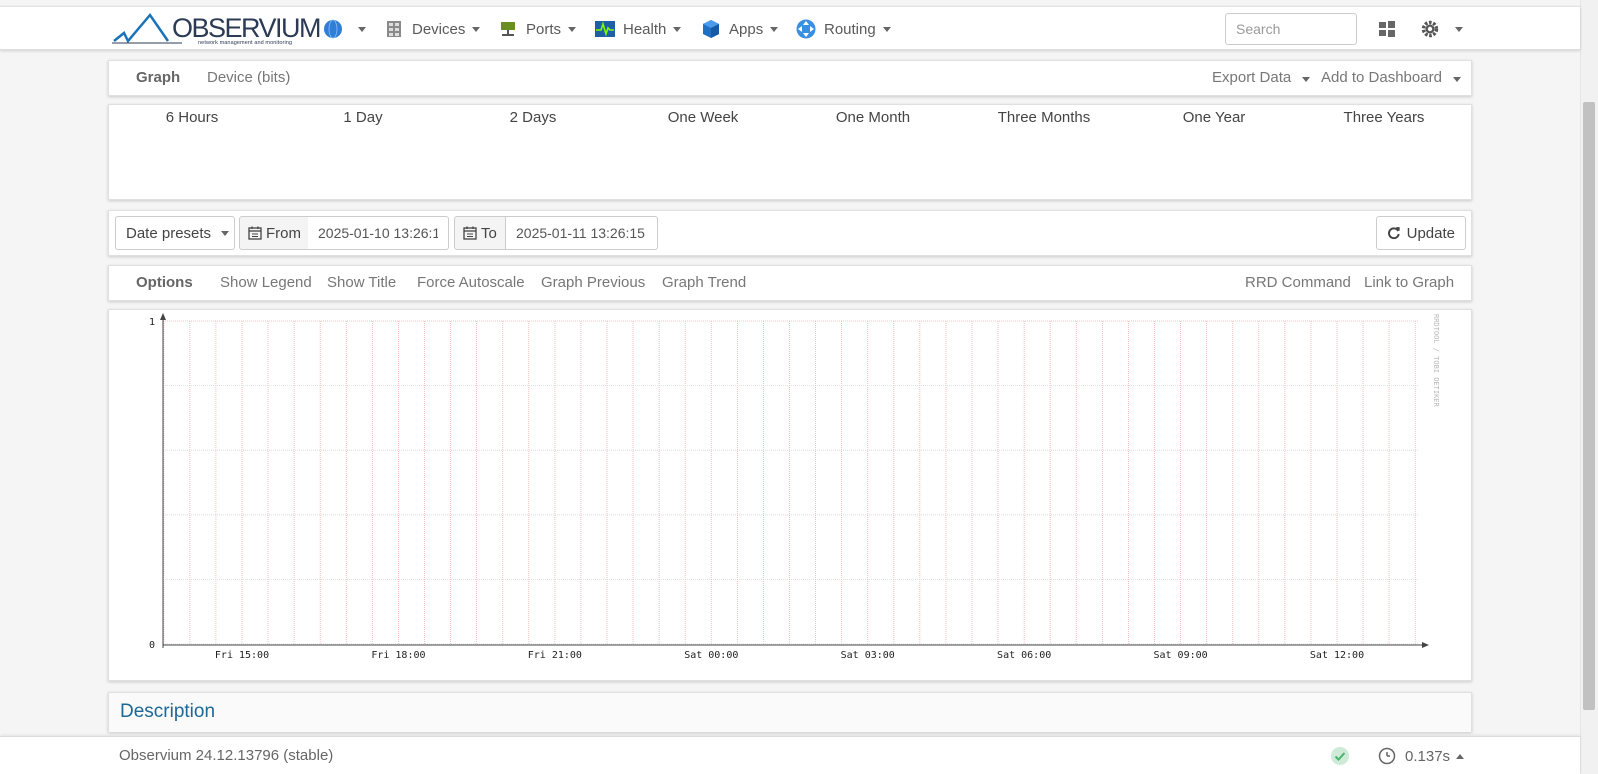 This screenshot has width=1598, height=774. Describe the element at coordinates (1428, 756) in the screenshot. I see `page-timing-value: 0.137s` at that location.